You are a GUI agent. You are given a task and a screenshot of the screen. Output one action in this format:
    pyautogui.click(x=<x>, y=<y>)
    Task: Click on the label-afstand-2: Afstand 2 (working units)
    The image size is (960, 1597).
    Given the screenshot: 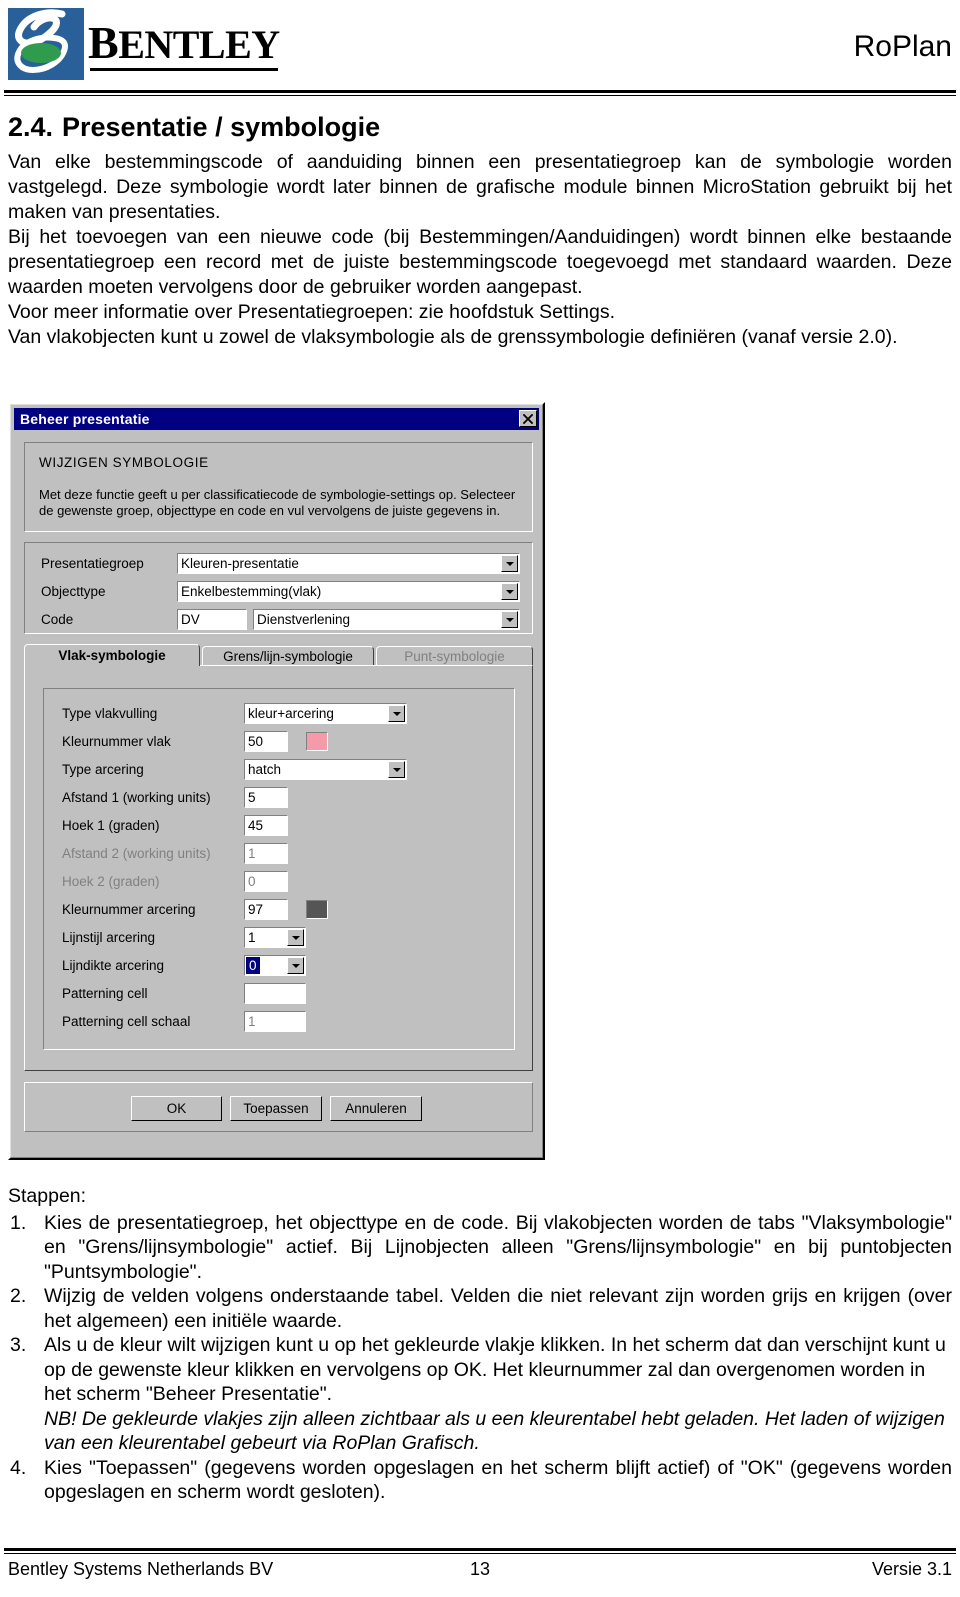 What is the action you would take?
    pyautogui.click(x=136, y=853)
    